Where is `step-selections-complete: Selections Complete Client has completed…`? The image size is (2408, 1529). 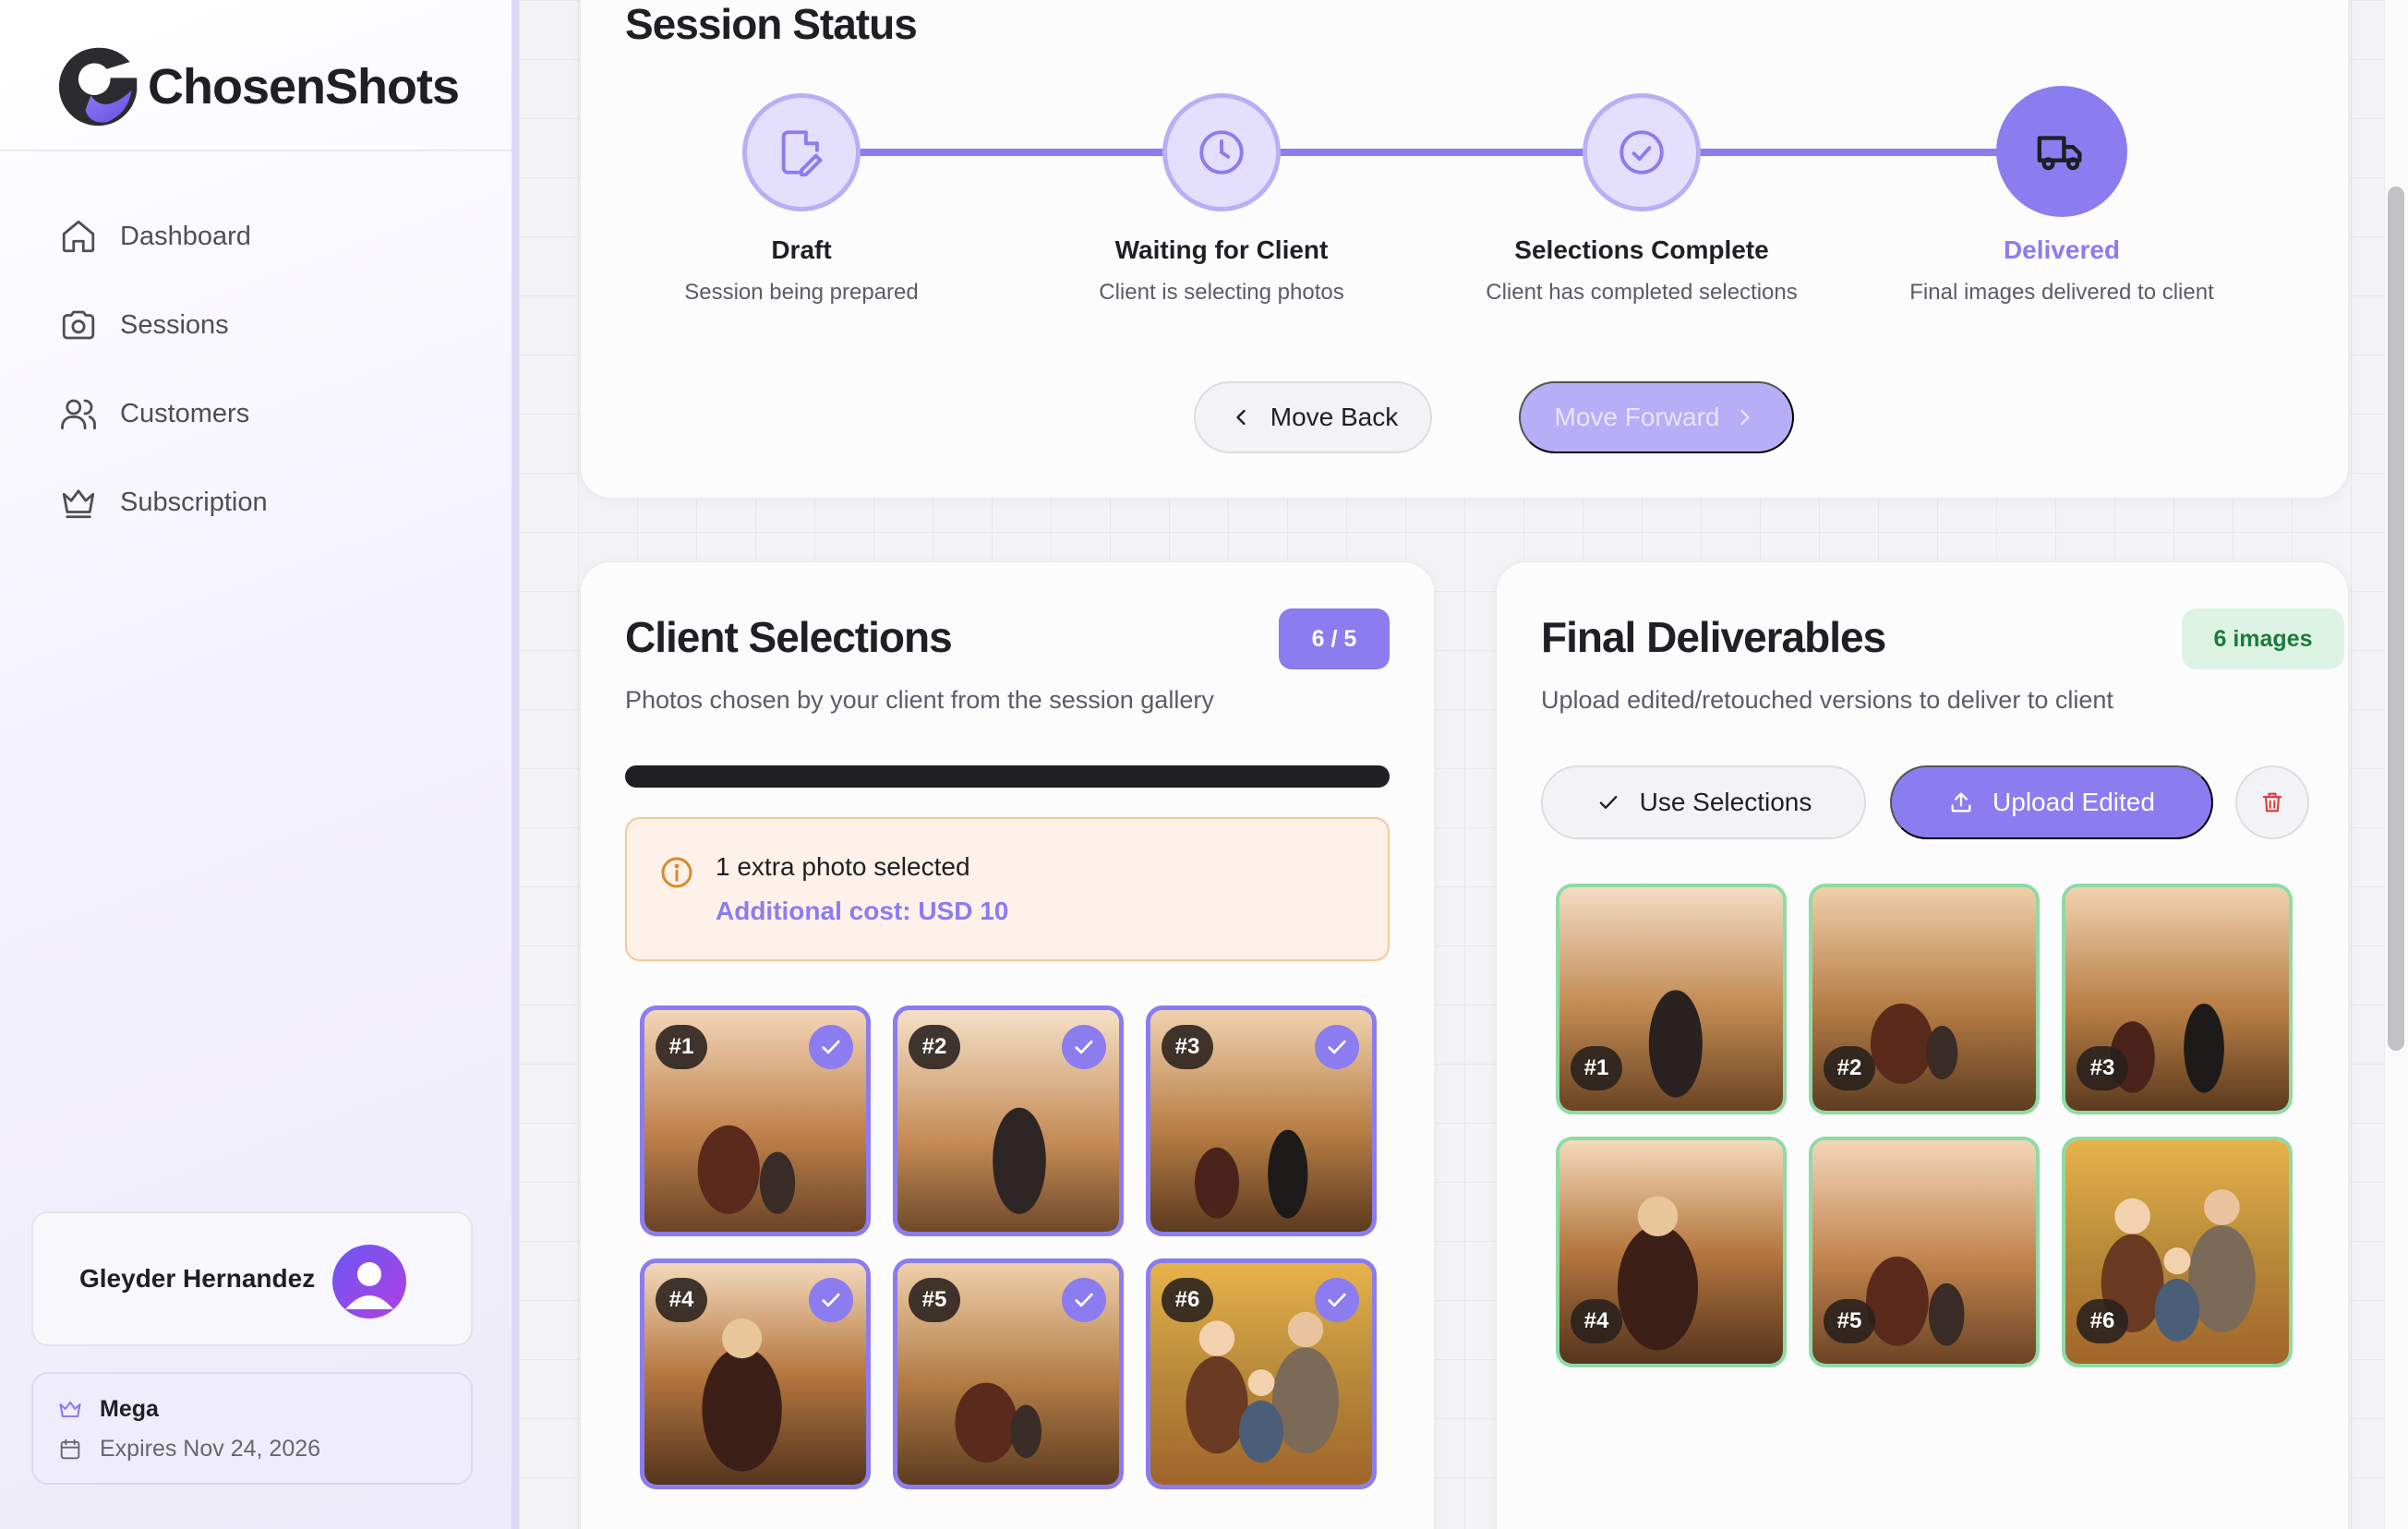
step-selections-complete: Selections Complete Client has completed… is located at coordinates (1641, 199).